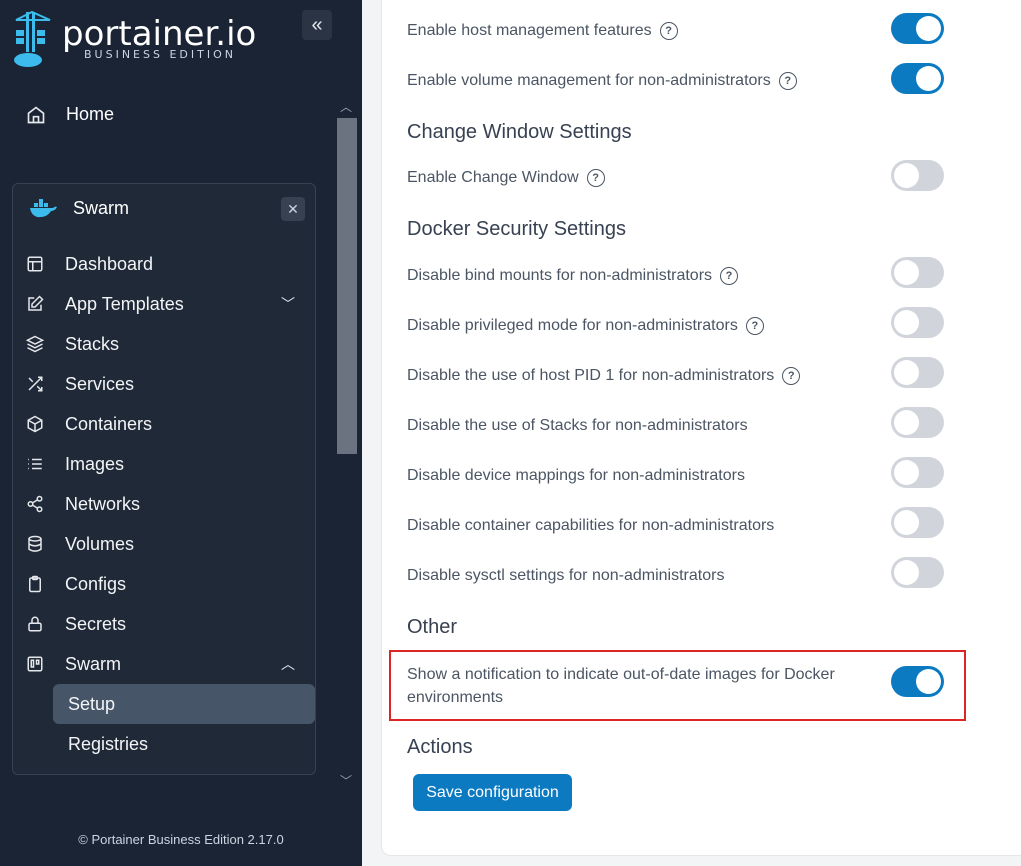  What do you see at coordinates (347, 286) in the screenshot?
I see `sidebar-scrollbar-thumb` at bounding box center [347, 286].